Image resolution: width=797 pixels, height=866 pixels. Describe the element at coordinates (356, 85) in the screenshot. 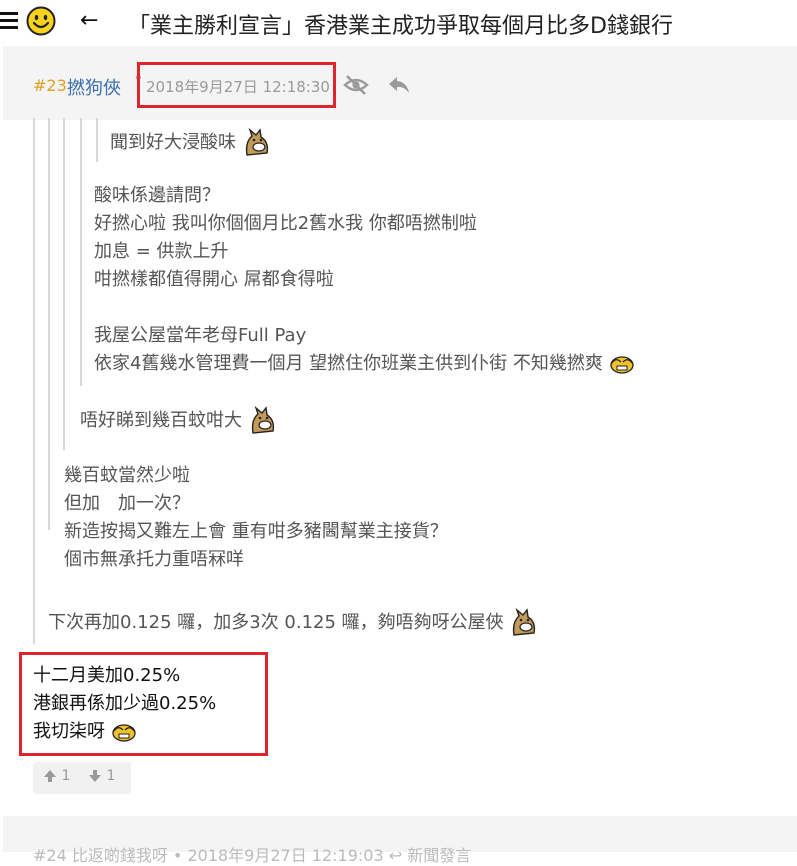

I see `hide-eye-icon` at that location.